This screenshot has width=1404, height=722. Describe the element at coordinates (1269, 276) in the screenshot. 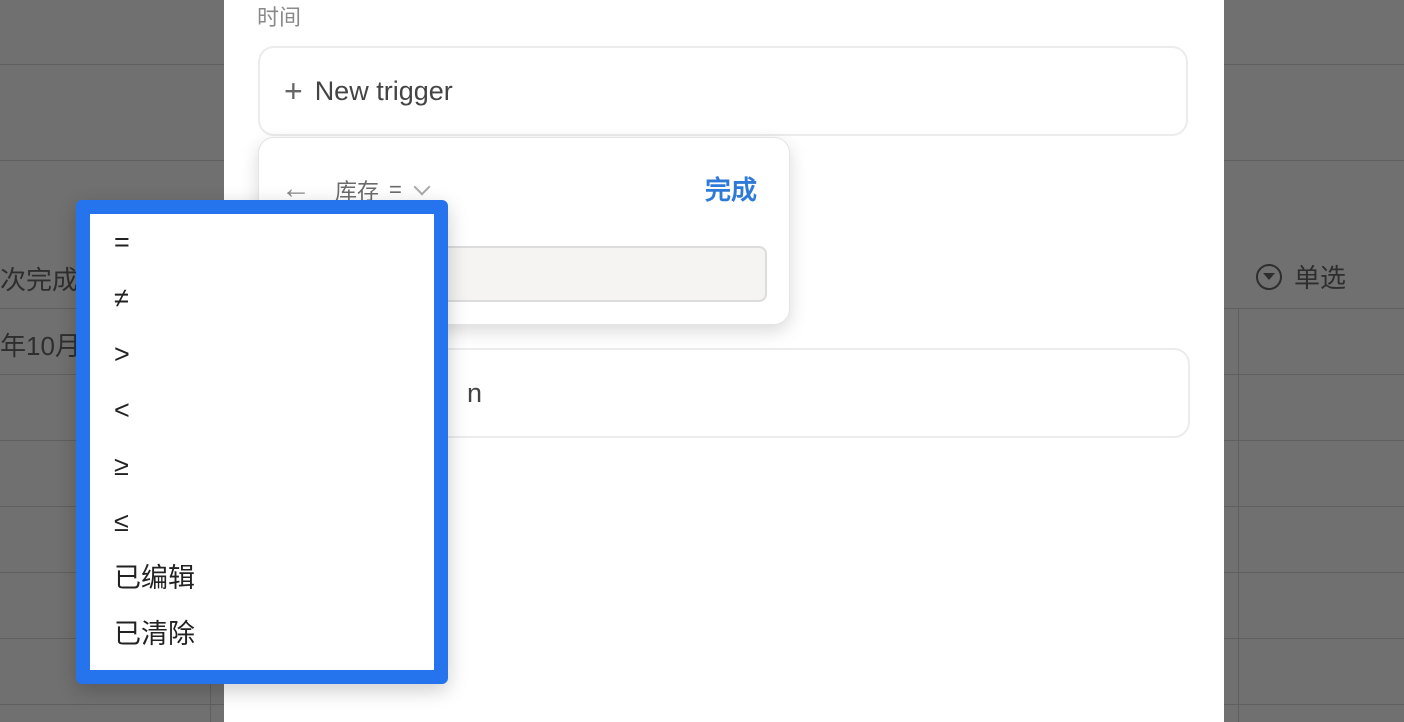

I see `select-property-icon` at that location.